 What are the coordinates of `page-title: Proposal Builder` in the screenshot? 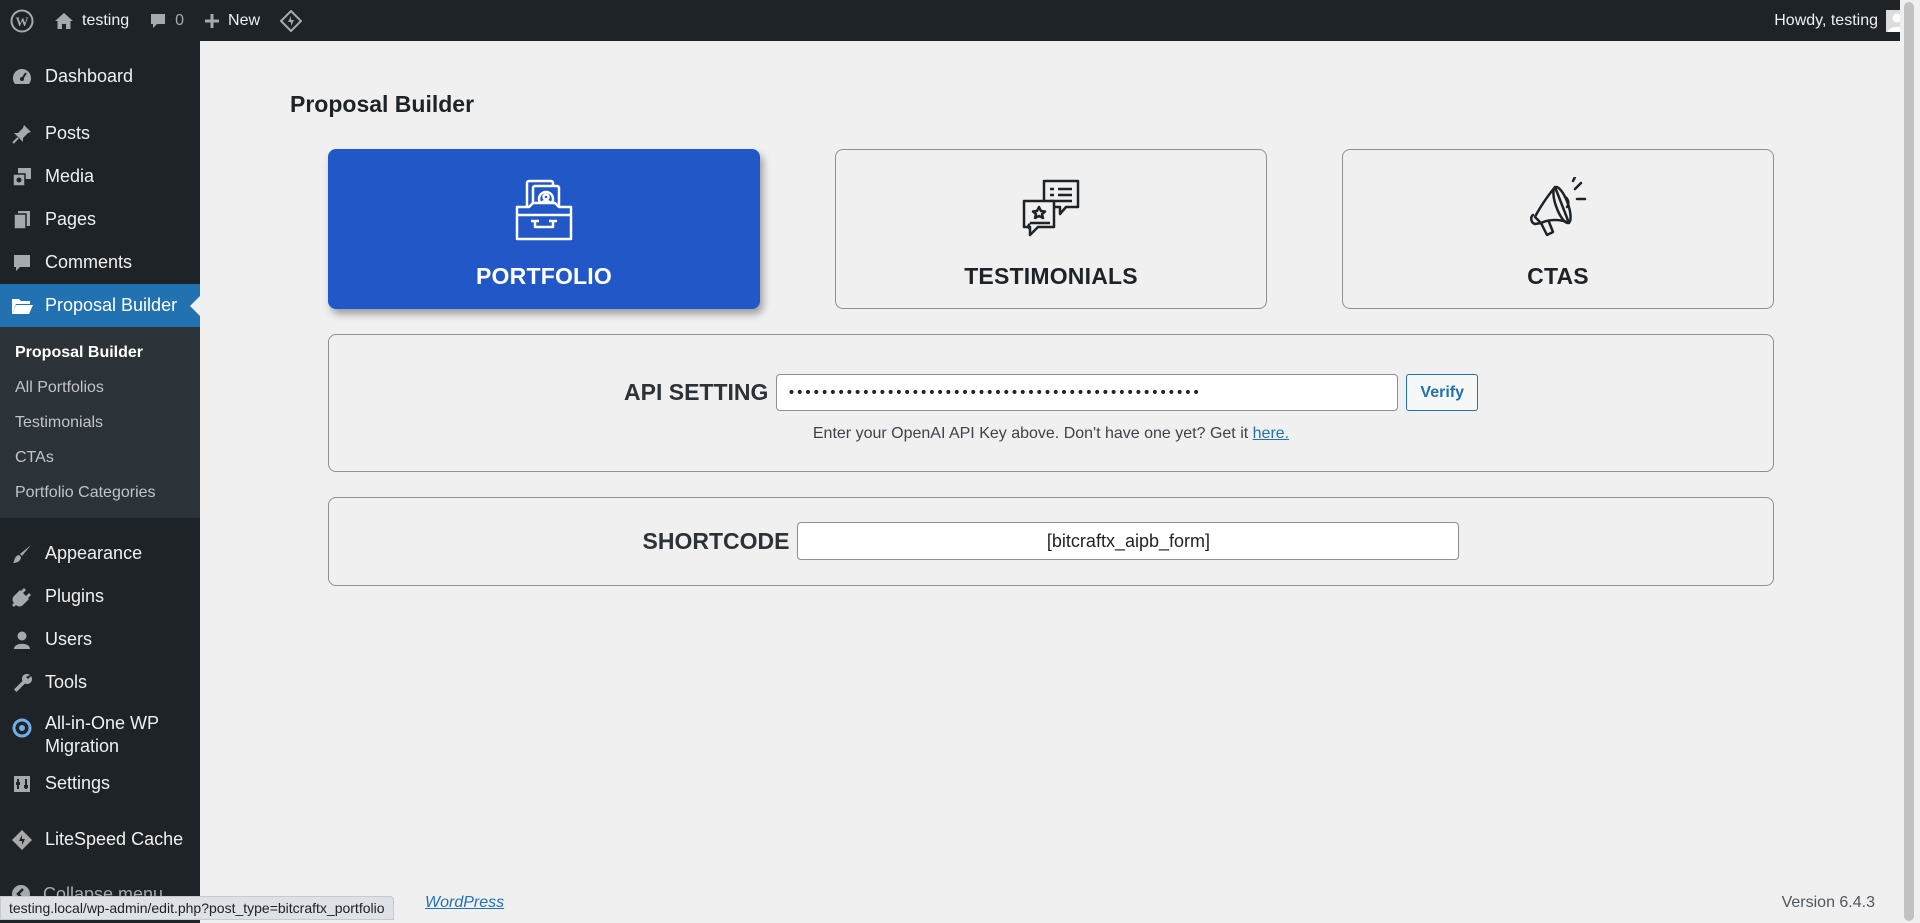 It's located at (382, 104).